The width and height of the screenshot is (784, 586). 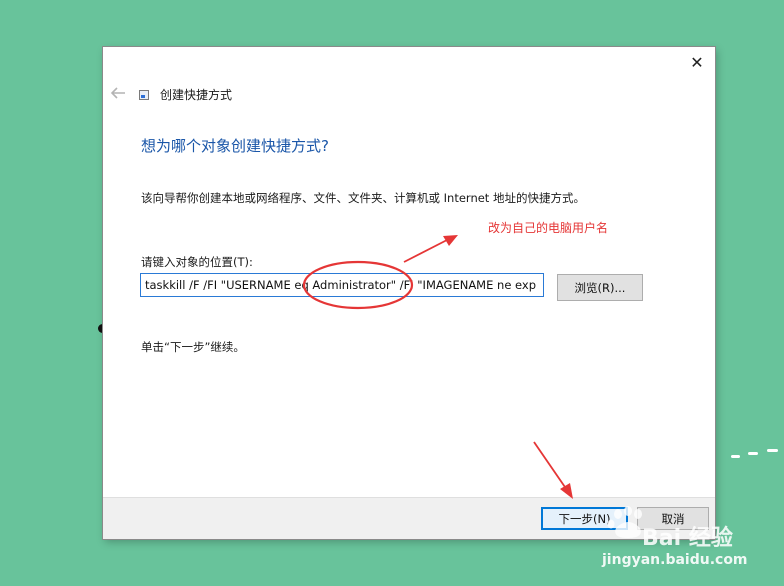 I want to click on annotation-note: 改为自己的电脑用户名, so click(x=548, y=228).